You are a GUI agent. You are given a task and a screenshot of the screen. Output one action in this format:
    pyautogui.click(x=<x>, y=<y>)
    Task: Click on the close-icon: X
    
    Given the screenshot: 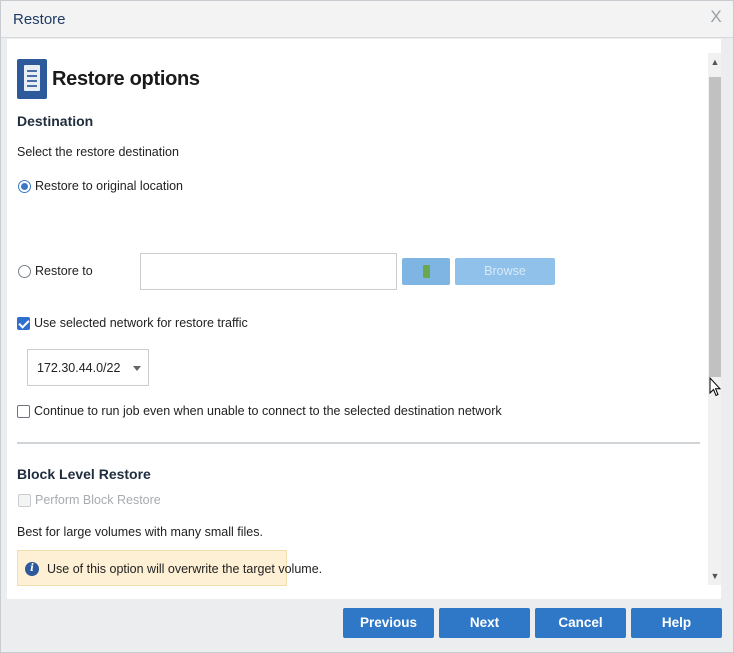 What is the action you would take?
    pyautogui.click(x=716, y=17)
    